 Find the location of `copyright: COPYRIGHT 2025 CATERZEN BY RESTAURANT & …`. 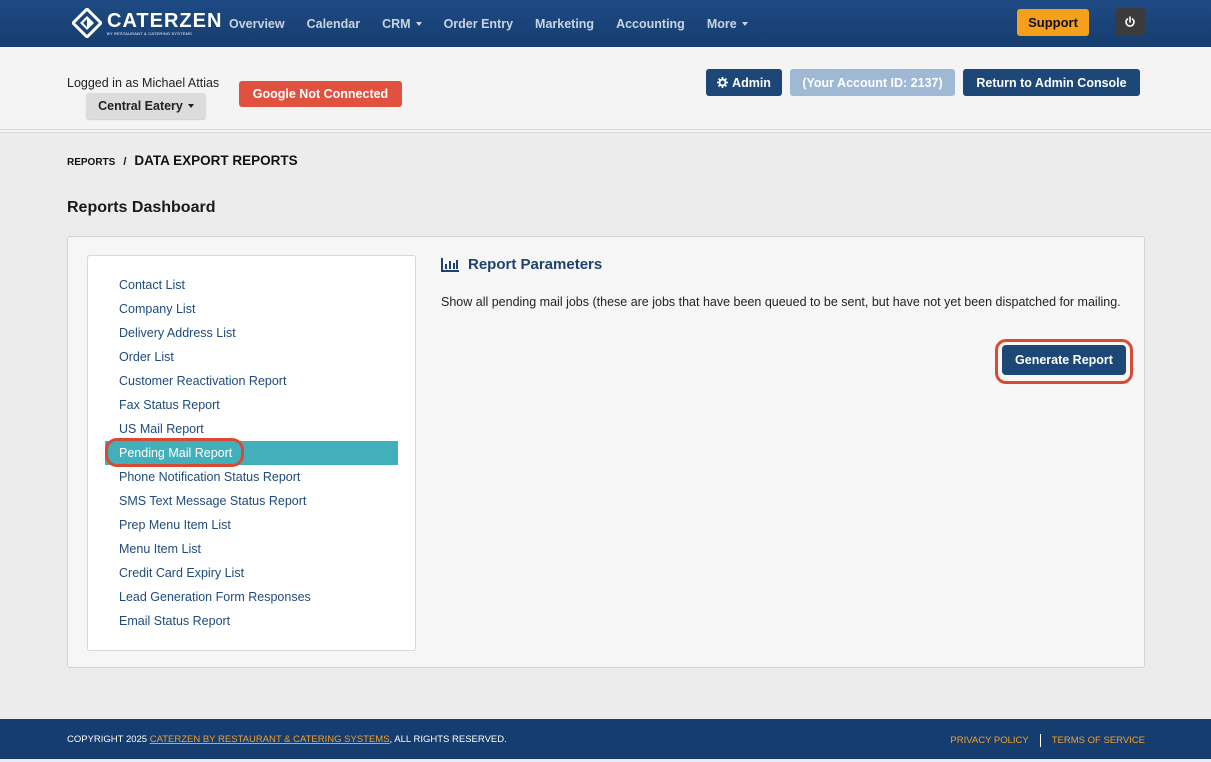

copyright: COPYRIGHT 2025 CATERZEN BY RESTAURANT & … is located at coordinates (287, 739).